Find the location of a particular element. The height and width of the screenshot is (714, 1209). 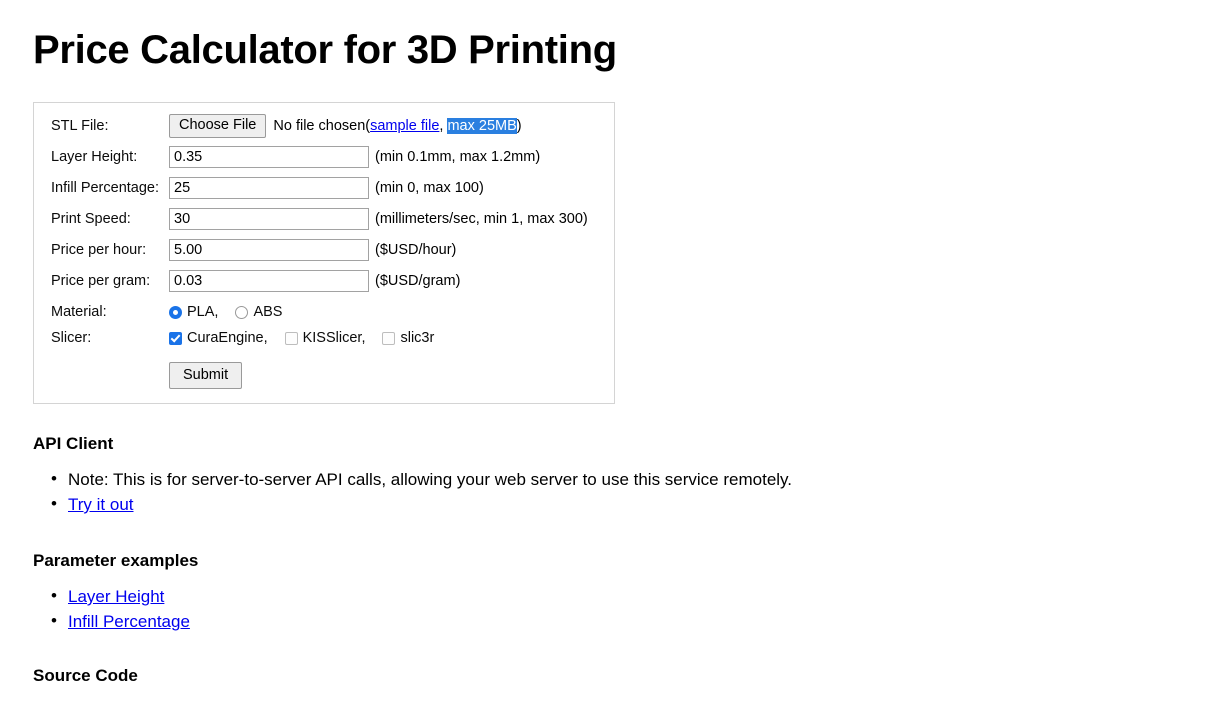

parameter-examples-heading: Parameter examples is located at coordinates (116, 560).